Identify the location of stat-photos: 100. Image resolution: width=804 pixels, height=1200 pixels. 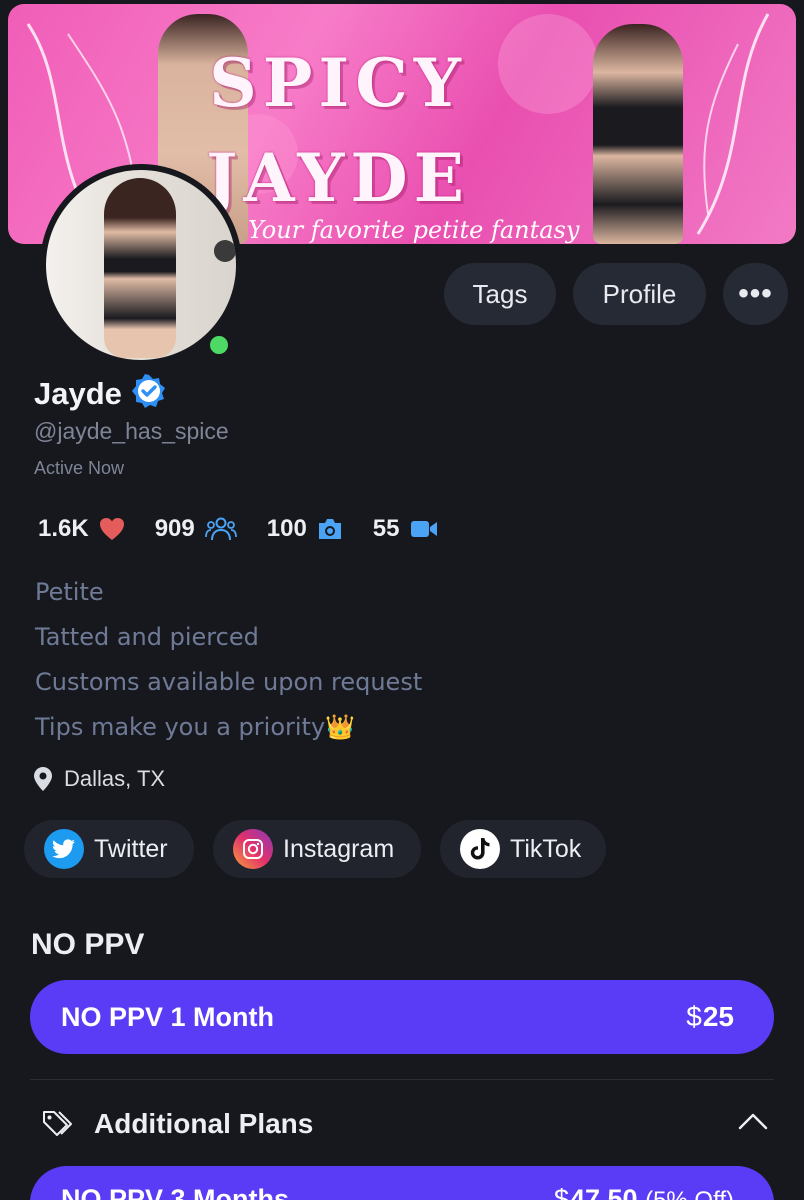
(305, 529).